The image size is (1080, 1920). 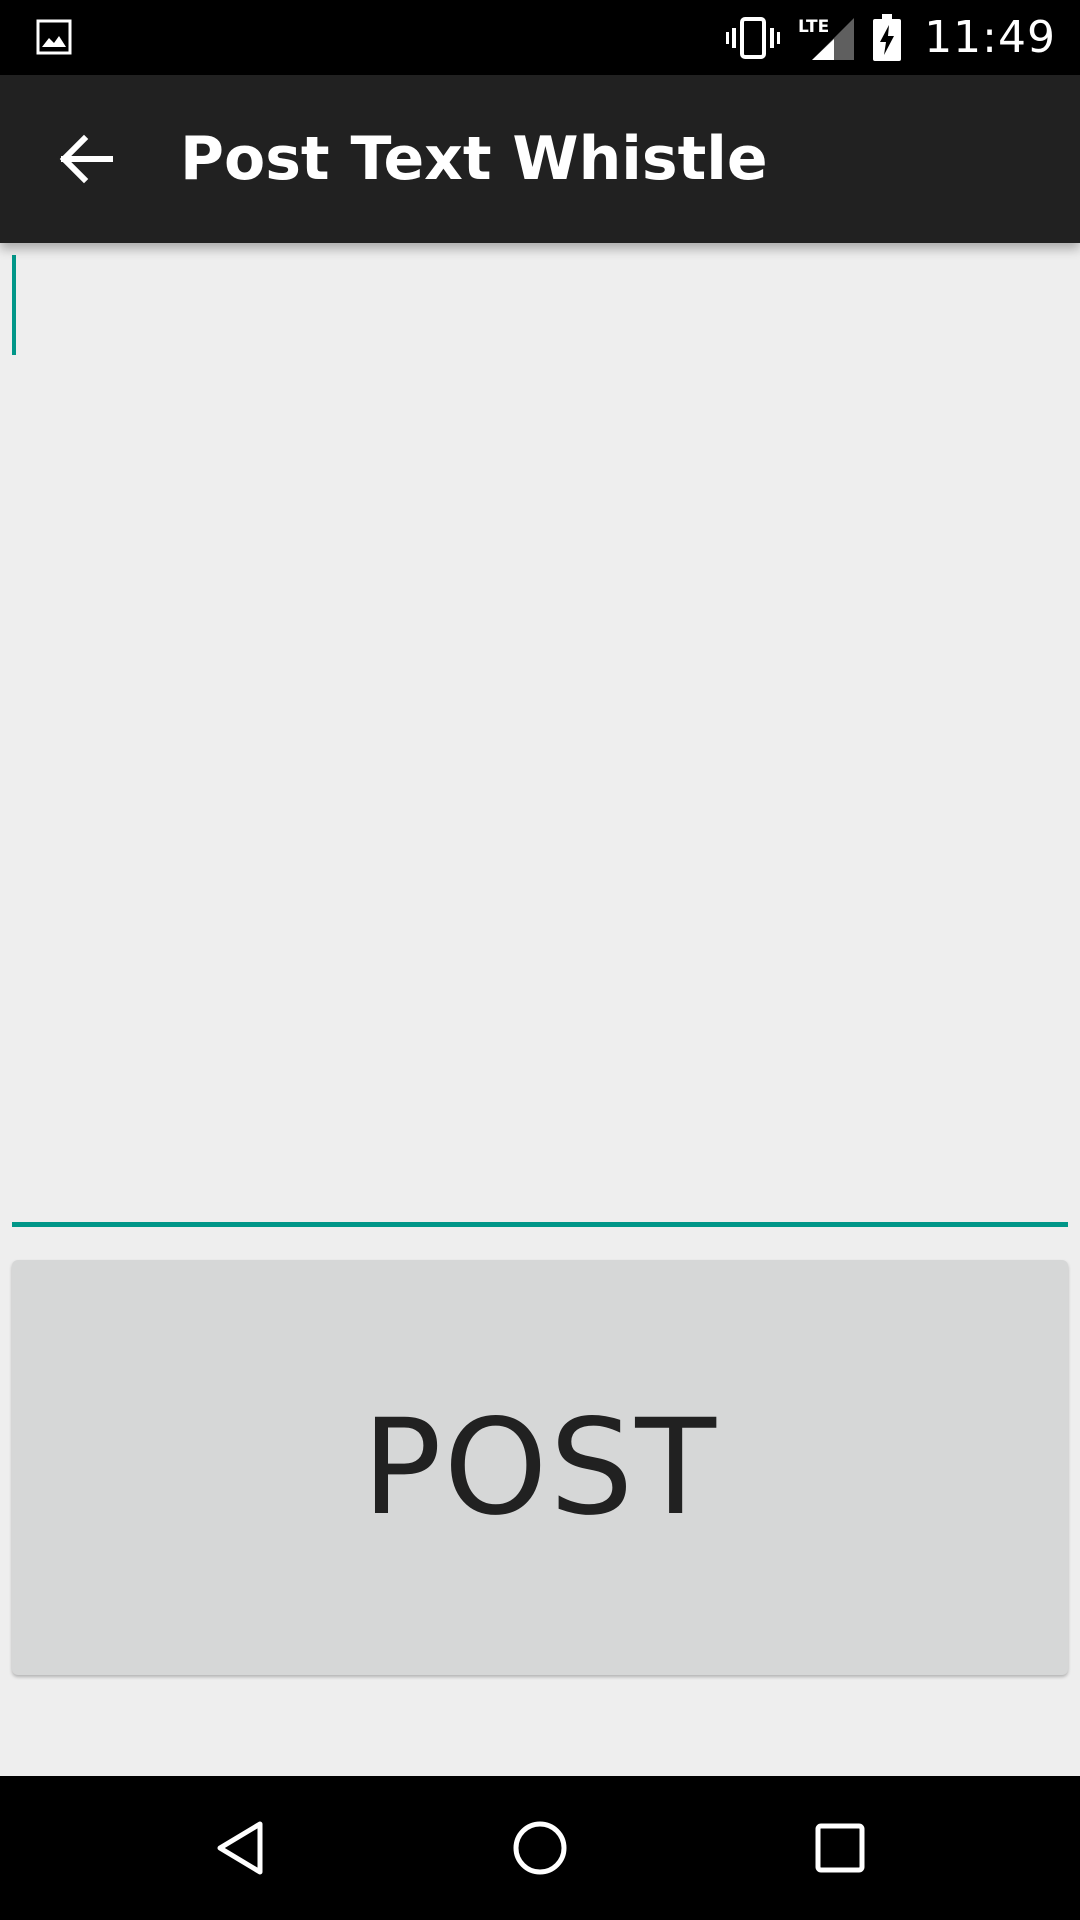 I want to click on vibrate-icon, so click(x=753, y=37).